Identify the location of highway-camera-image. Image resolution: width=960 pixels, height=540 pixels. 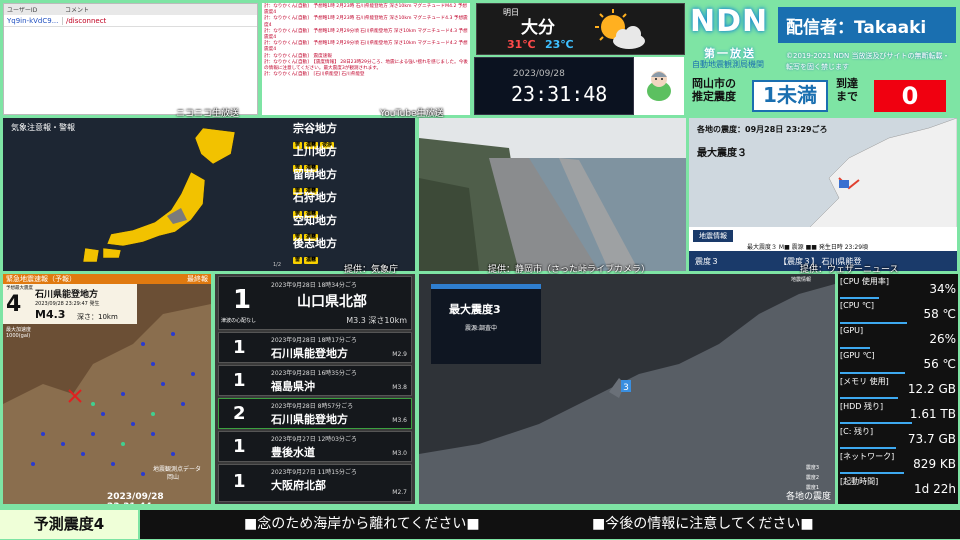
(552, 194).